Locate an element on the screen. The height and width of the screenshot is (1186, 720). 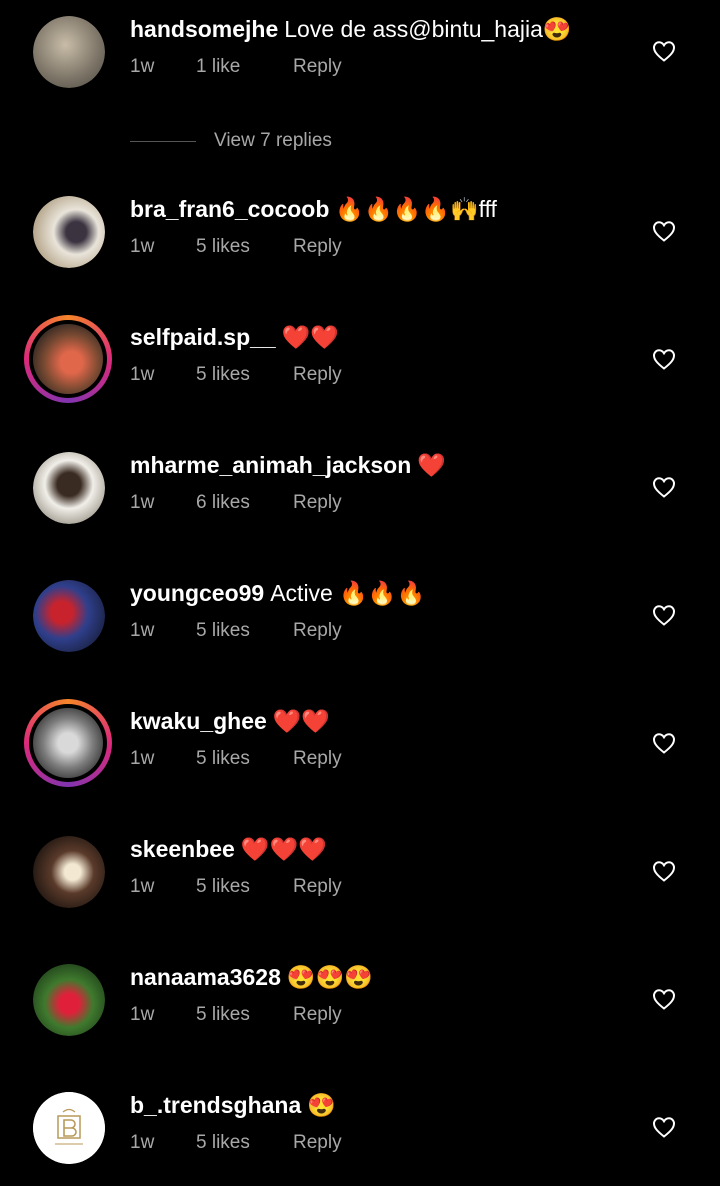
comment-username: b_.trendsghana is located at coordinates (215, 1105).